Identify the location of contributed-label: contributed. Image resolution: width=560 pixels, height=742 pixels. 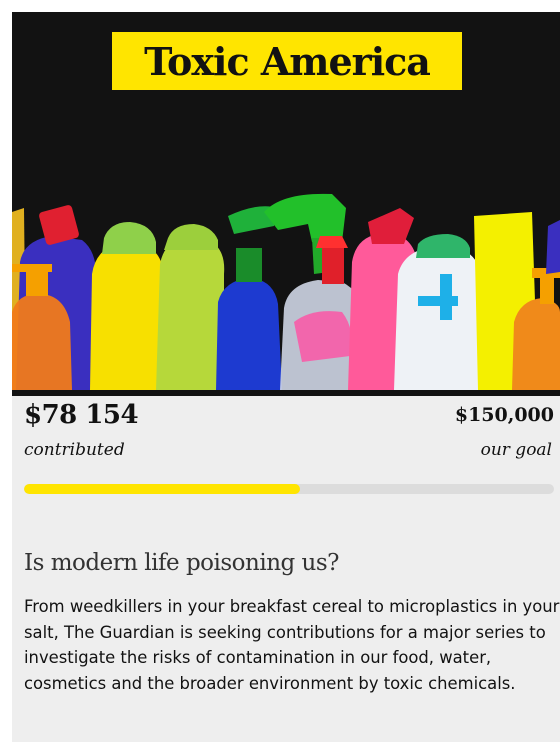
(74, 450).